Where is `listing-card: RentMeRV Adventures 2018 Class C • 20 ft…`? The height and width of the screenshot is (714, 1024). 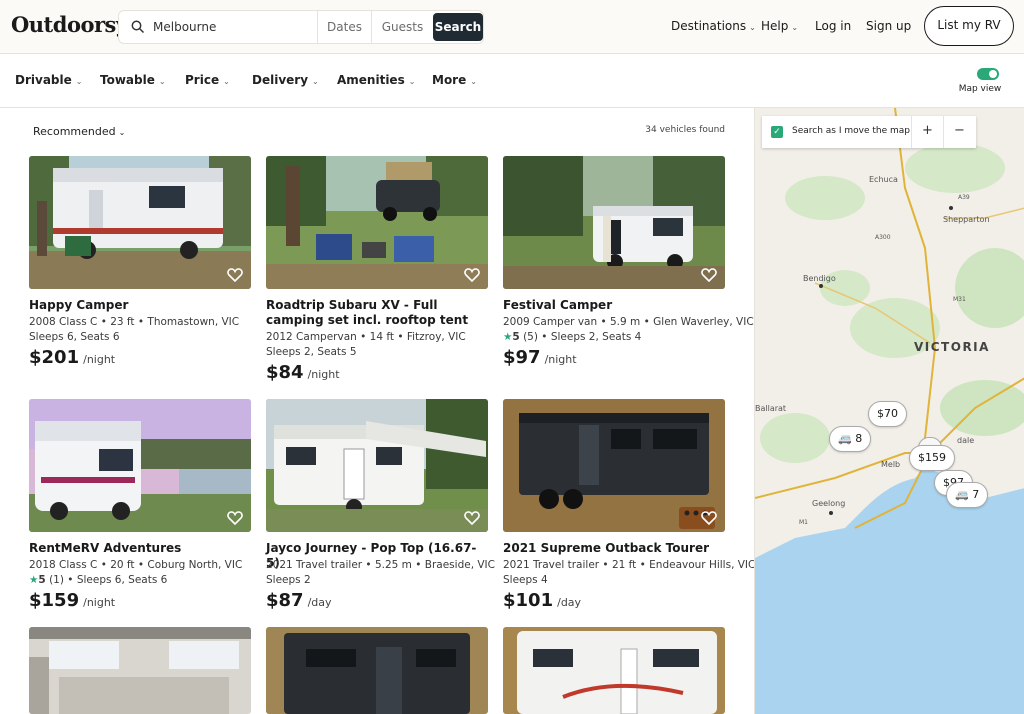 listing-card: RentMeRV Adventures 2018 Class C • 20 ft… is located at coordinates (140, 509).